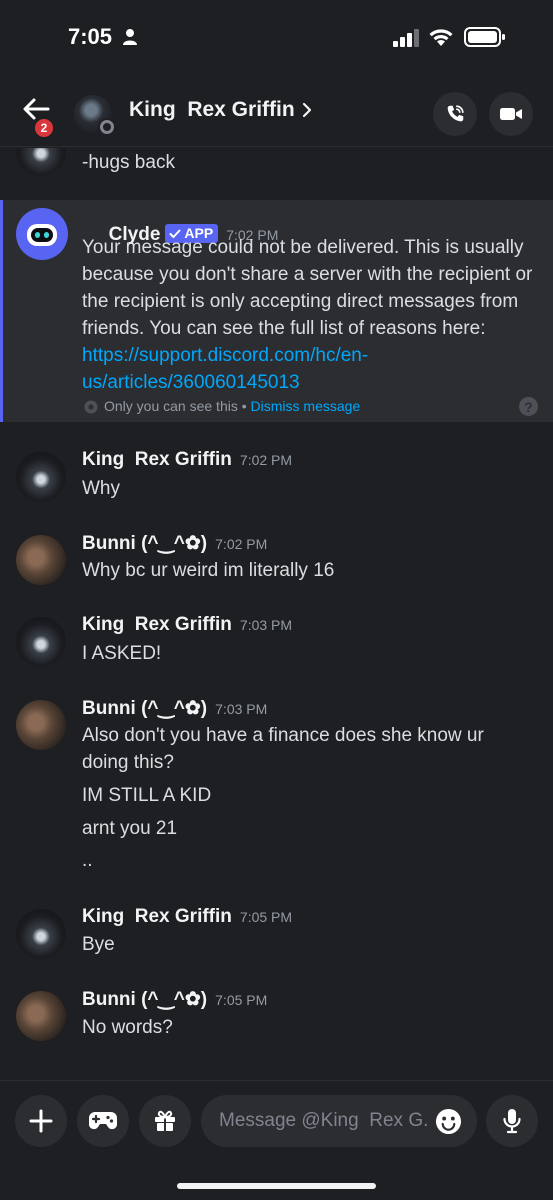  I want to click on message-text: IM STILL A KID, so click(147, 795).